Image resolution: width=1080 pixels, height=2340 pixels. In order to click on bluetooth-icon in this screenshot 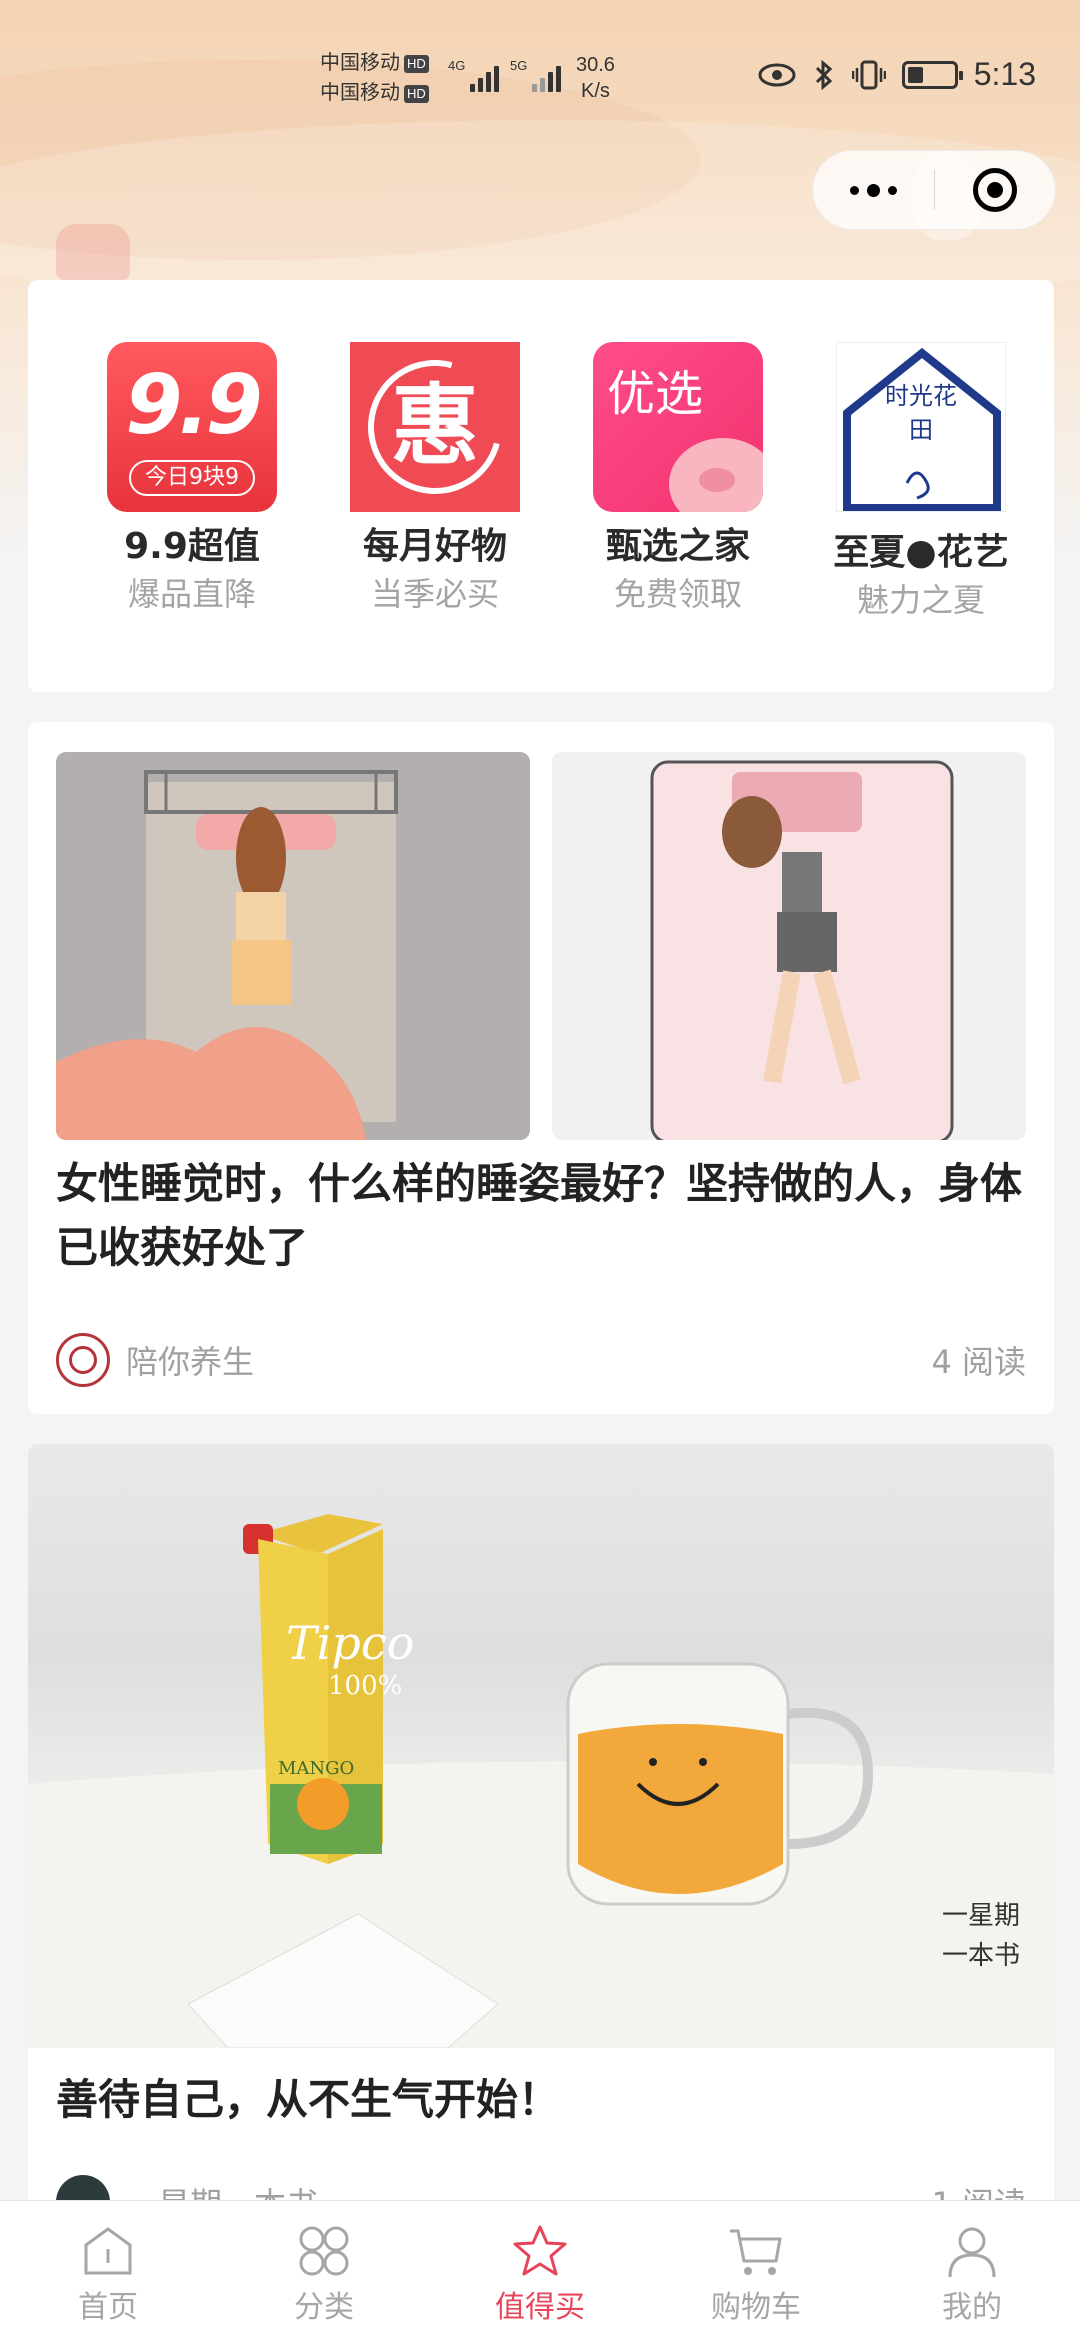, I will do `click(823, 74)`.